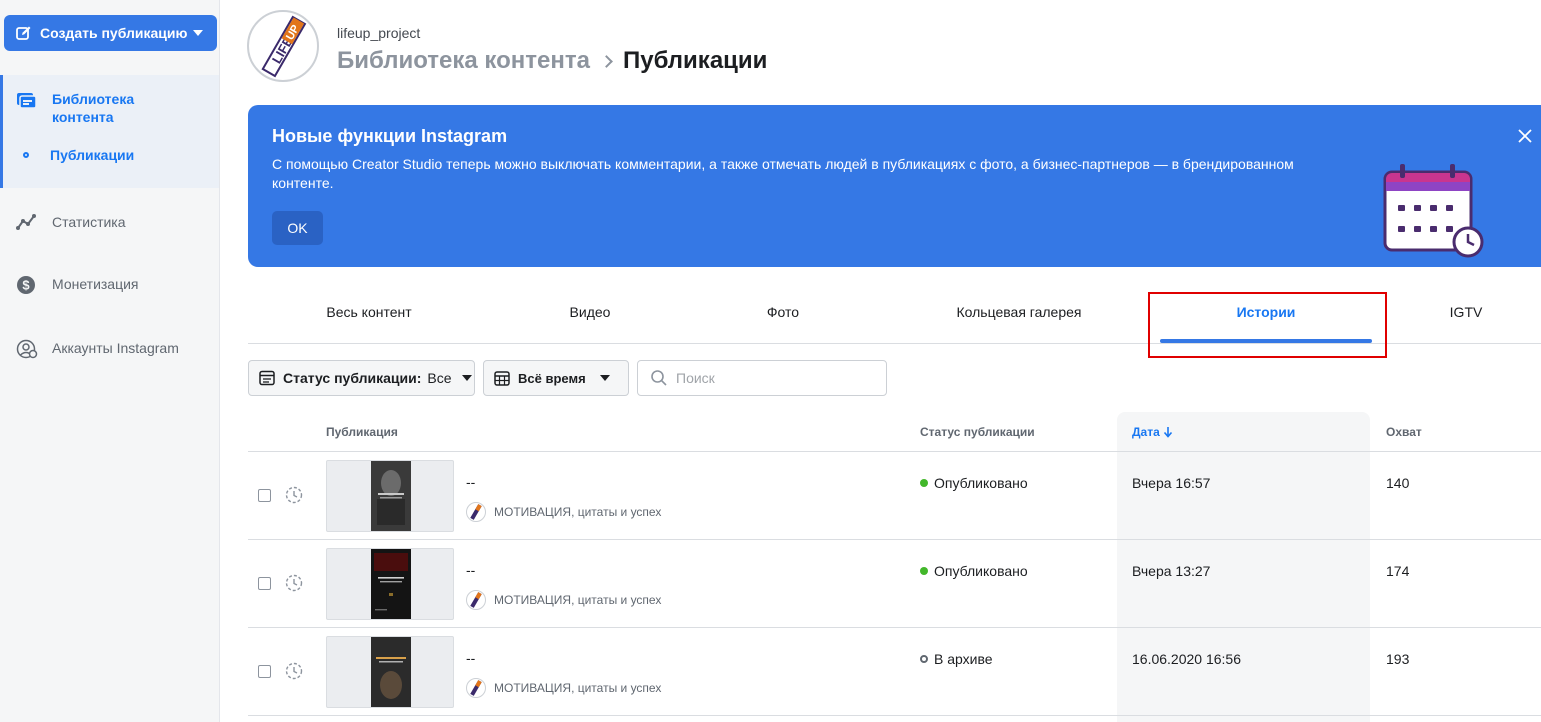 The height and width of the screenshot is (722, 1541). What do you see at coordinates (963, 659) in the screenshot?
I see `status-label: В архиве` at bounding box center [963, 659].